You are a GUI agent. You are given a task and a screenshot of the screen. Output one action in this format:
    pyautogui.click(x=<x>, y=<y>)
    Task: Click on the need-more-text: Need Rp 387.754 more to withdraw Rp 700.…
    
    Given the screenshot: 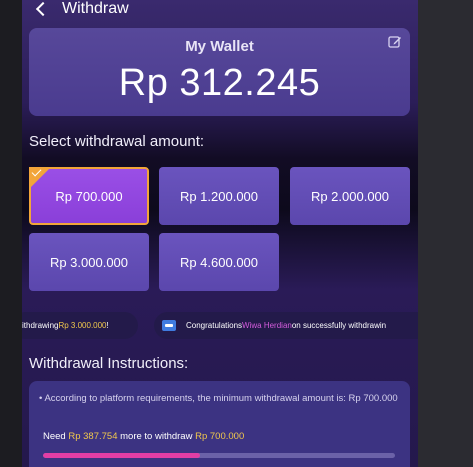 What is the action you would take?
    pyautogui.click(x=144, y=436)
    